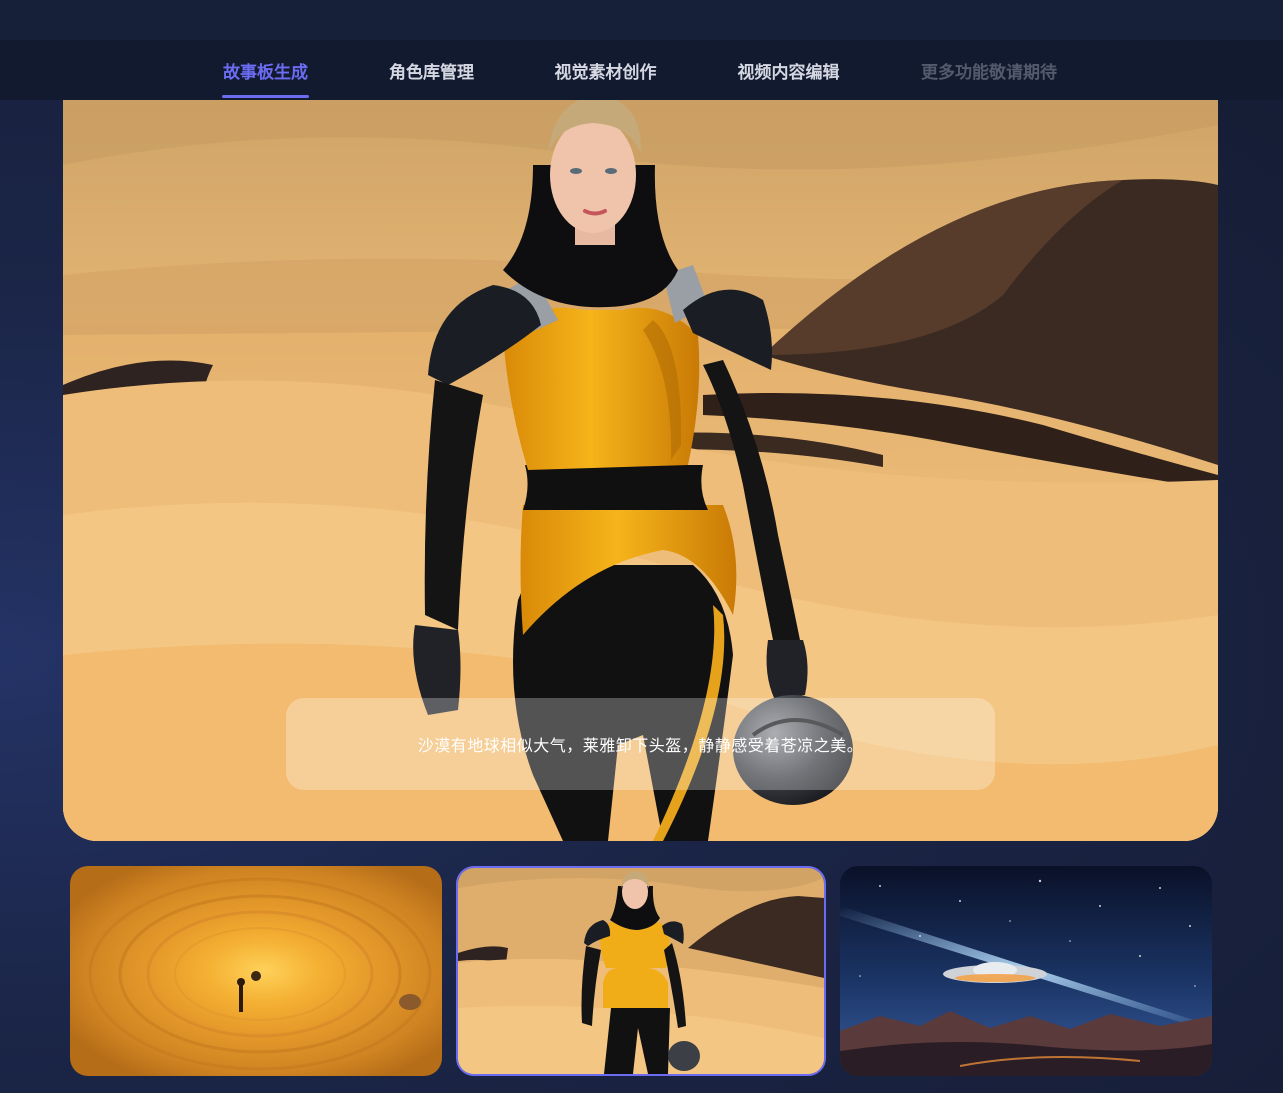 This screenshot has width=1283, height=1093. I want to click on tab-storyboard-label: 故事板生成, so click(265, 72).